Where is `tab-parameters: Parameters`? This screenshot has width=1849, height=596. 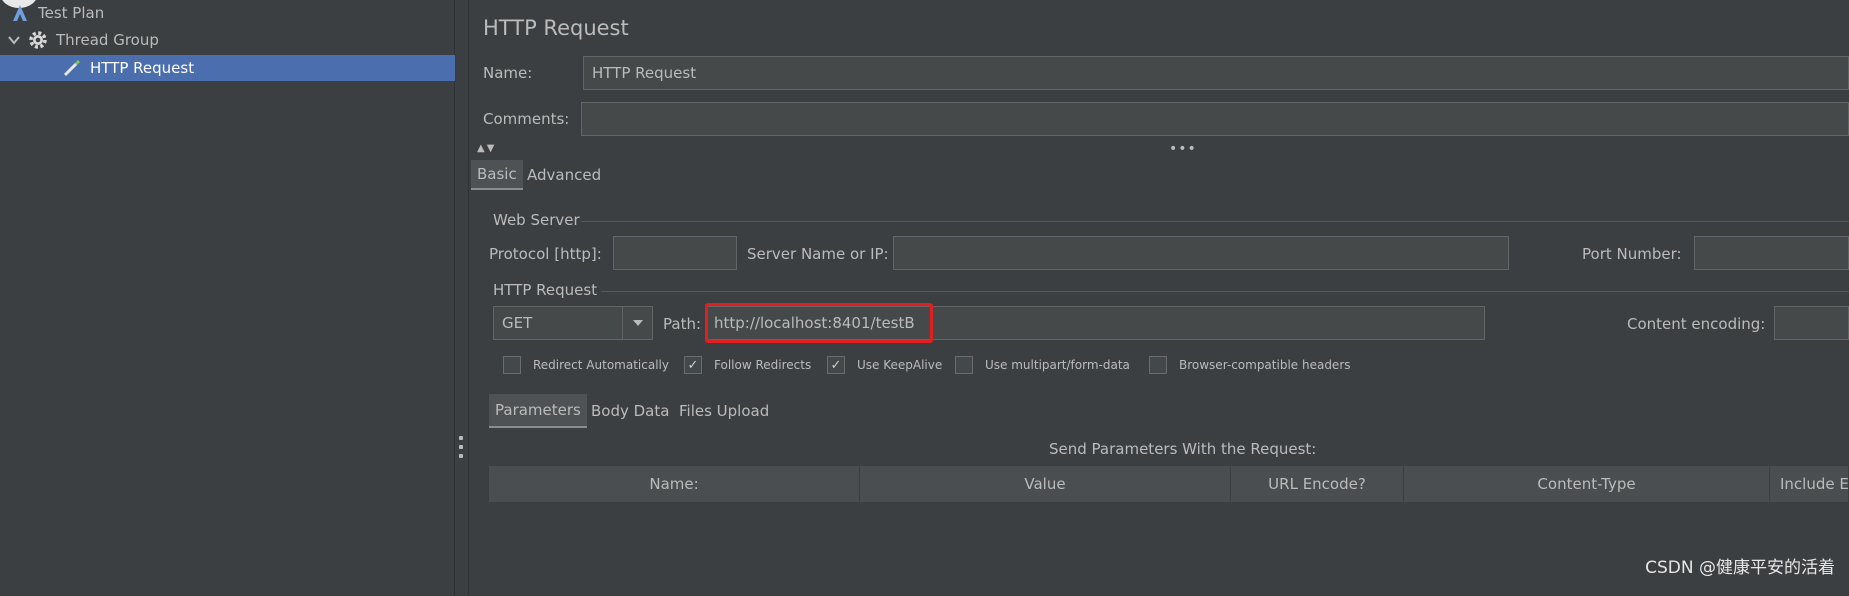
tab-parameters: Parameters is located at coordinates (538, 411).